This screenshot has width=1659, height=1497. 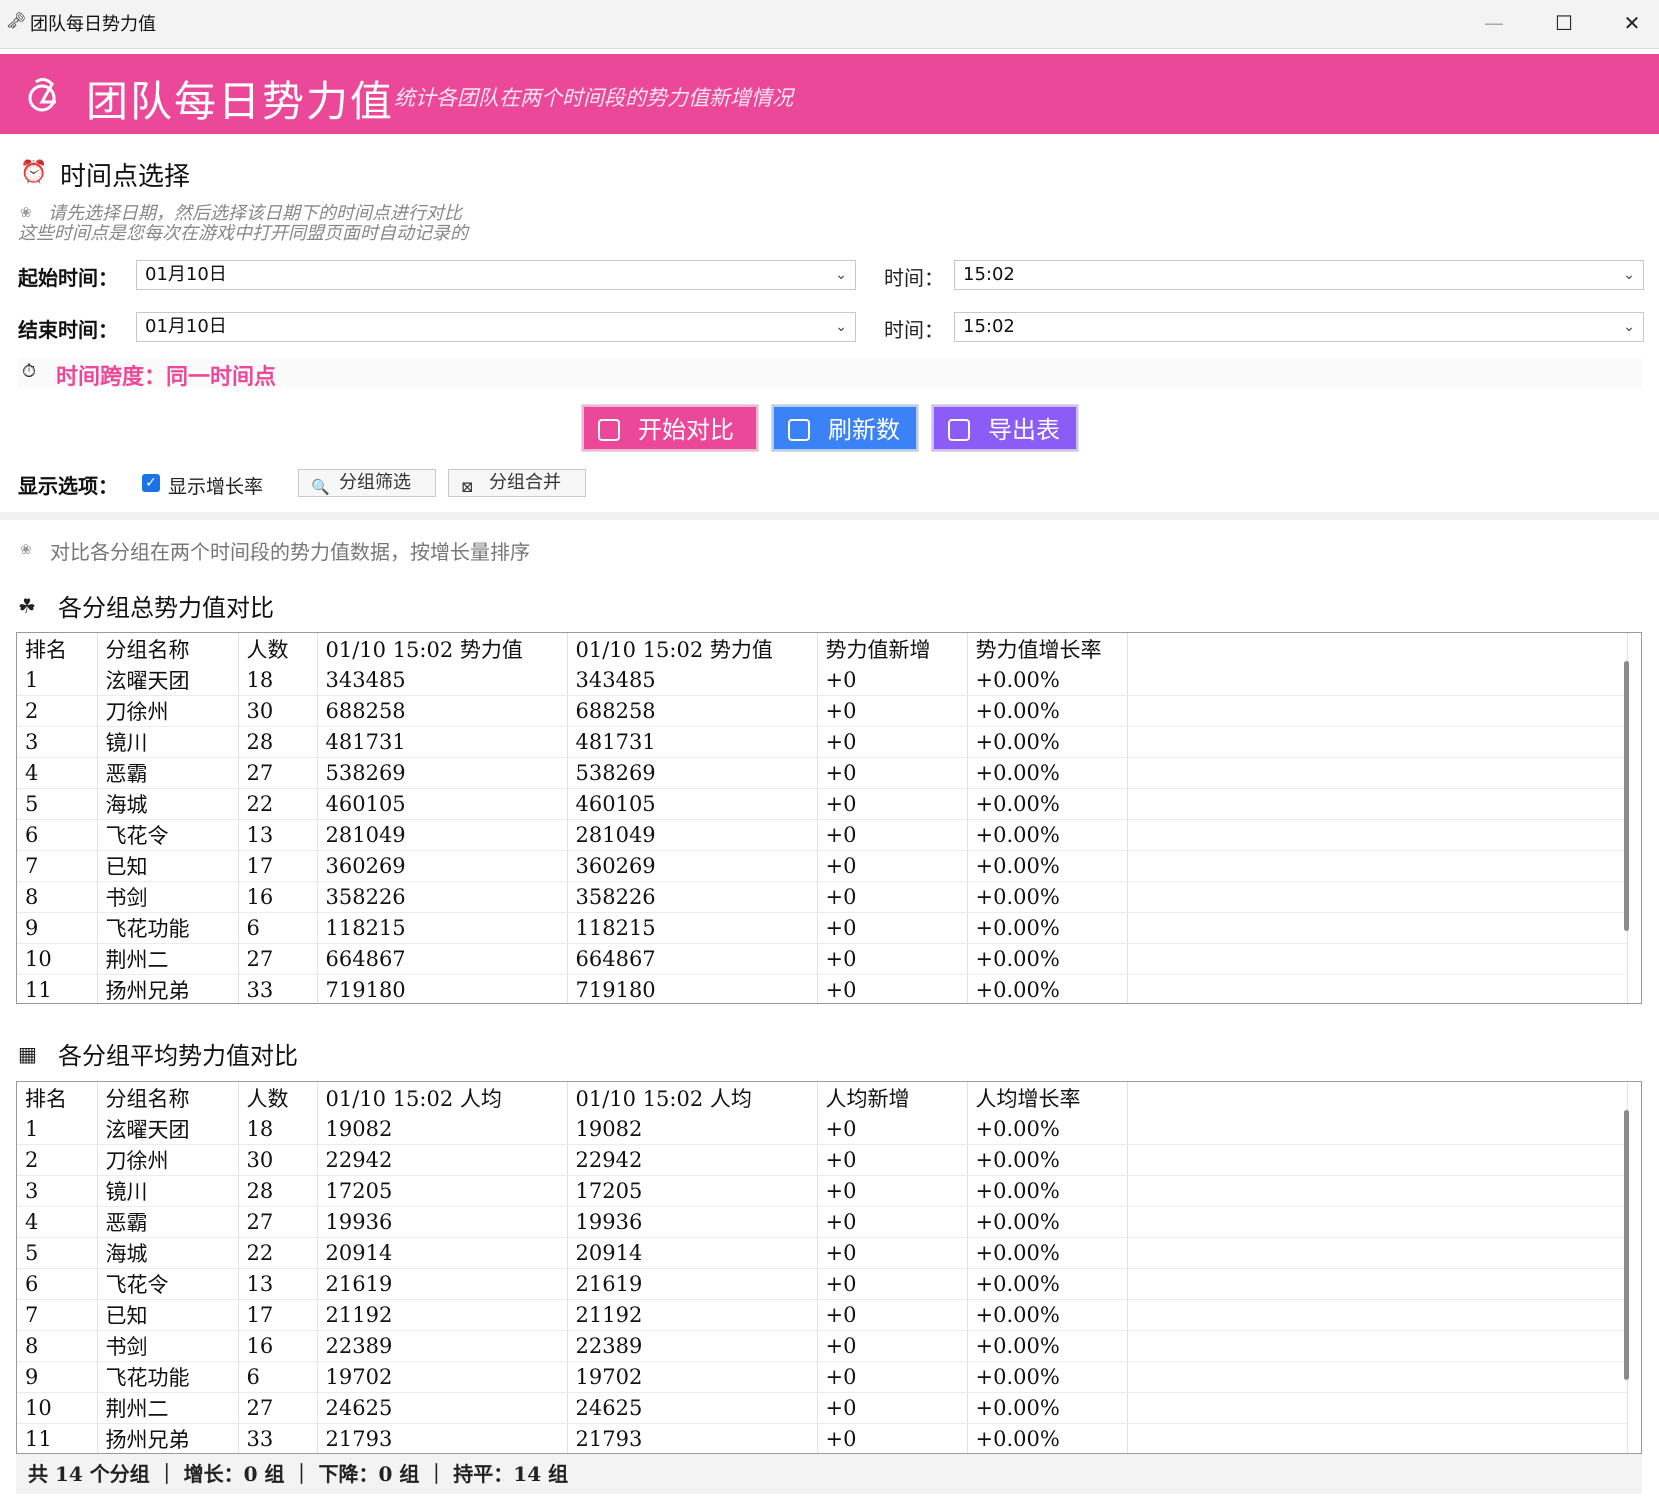 What do you see at coordinates (822, 1346) in the screenshot?
I see `table-row: 8 书剑 16 22389 22389 +0 +0.00%` at bounding box center [822, 1346].